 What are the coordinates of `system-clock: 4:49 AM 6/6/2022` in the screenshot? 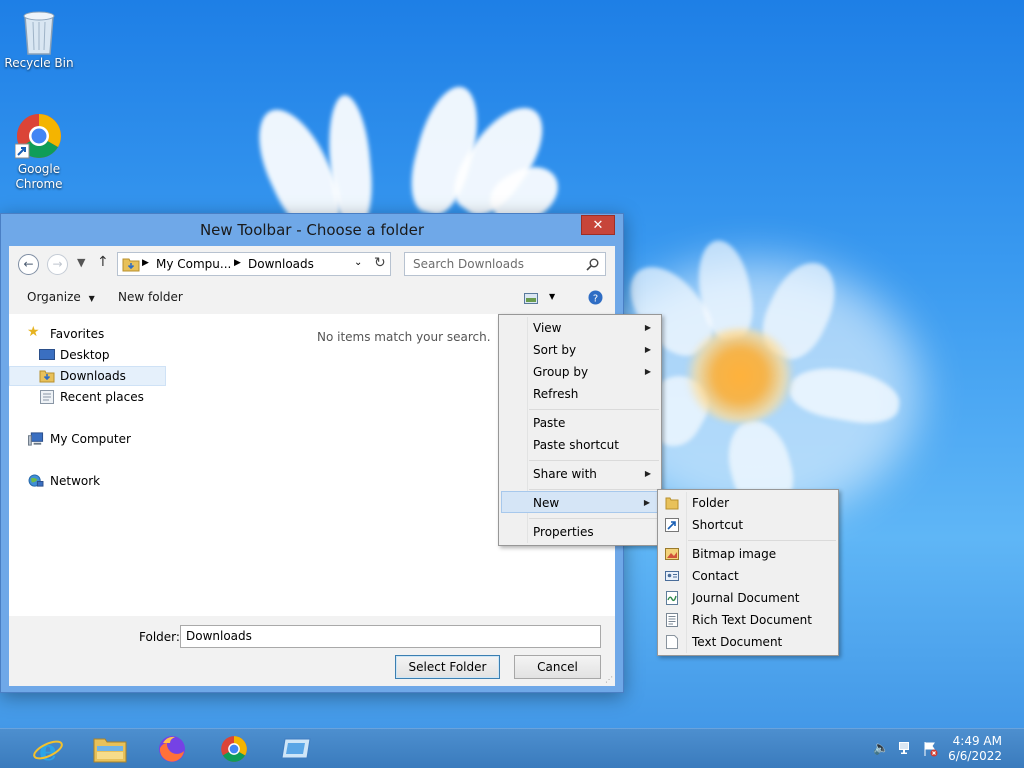 It's located at (975, 749).